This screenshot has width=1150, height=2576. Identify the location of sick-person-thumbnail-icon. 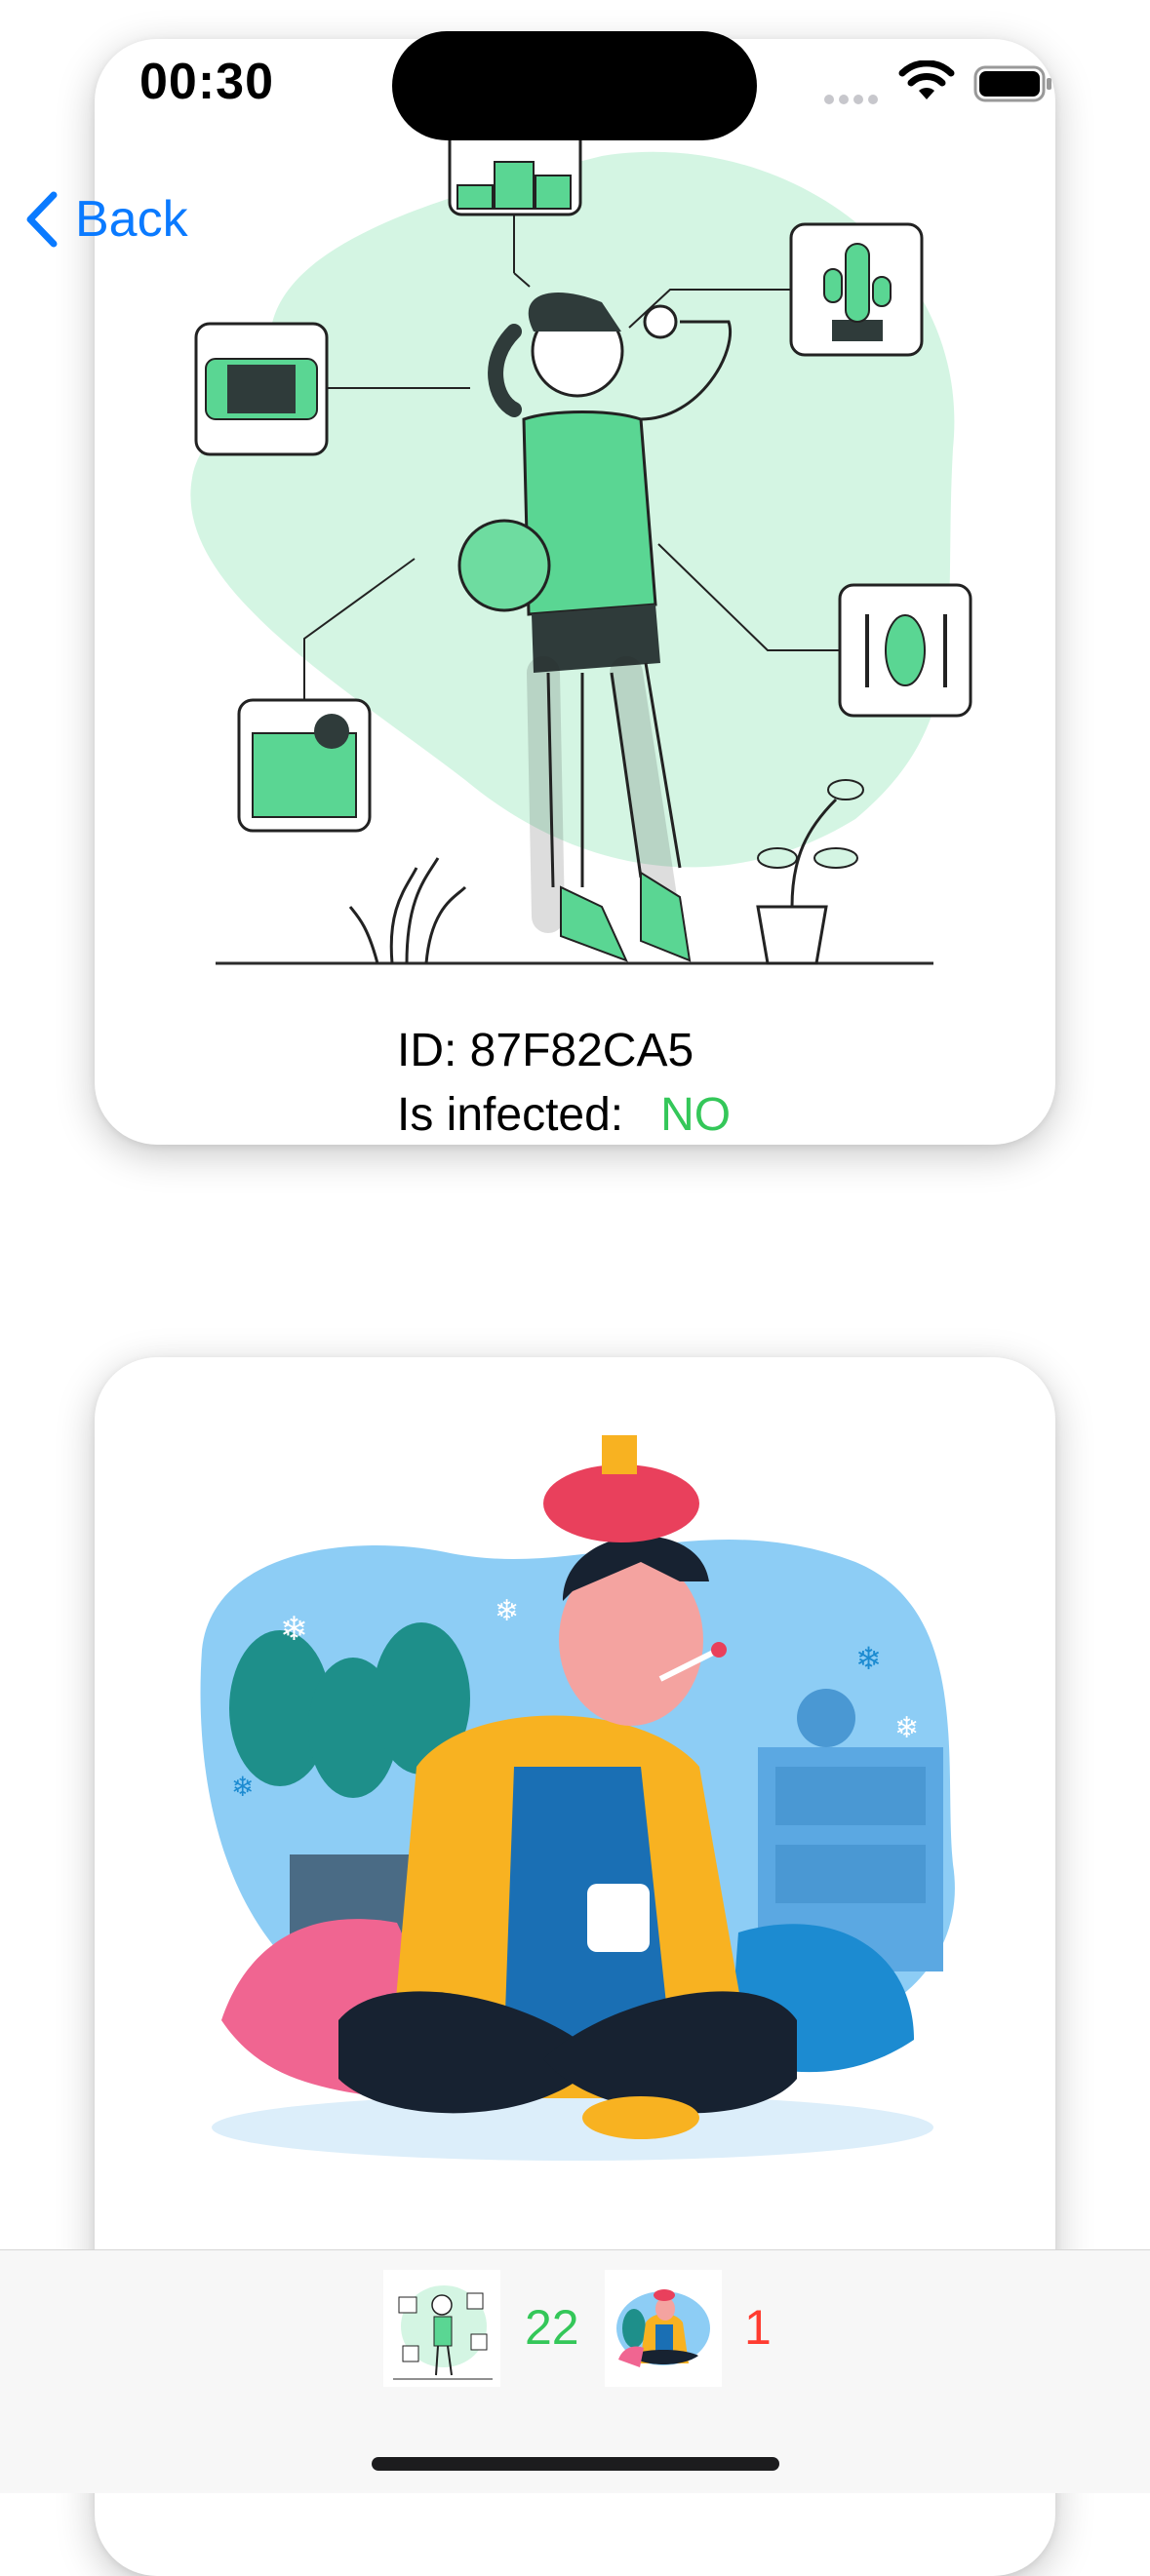
(663, 2328).